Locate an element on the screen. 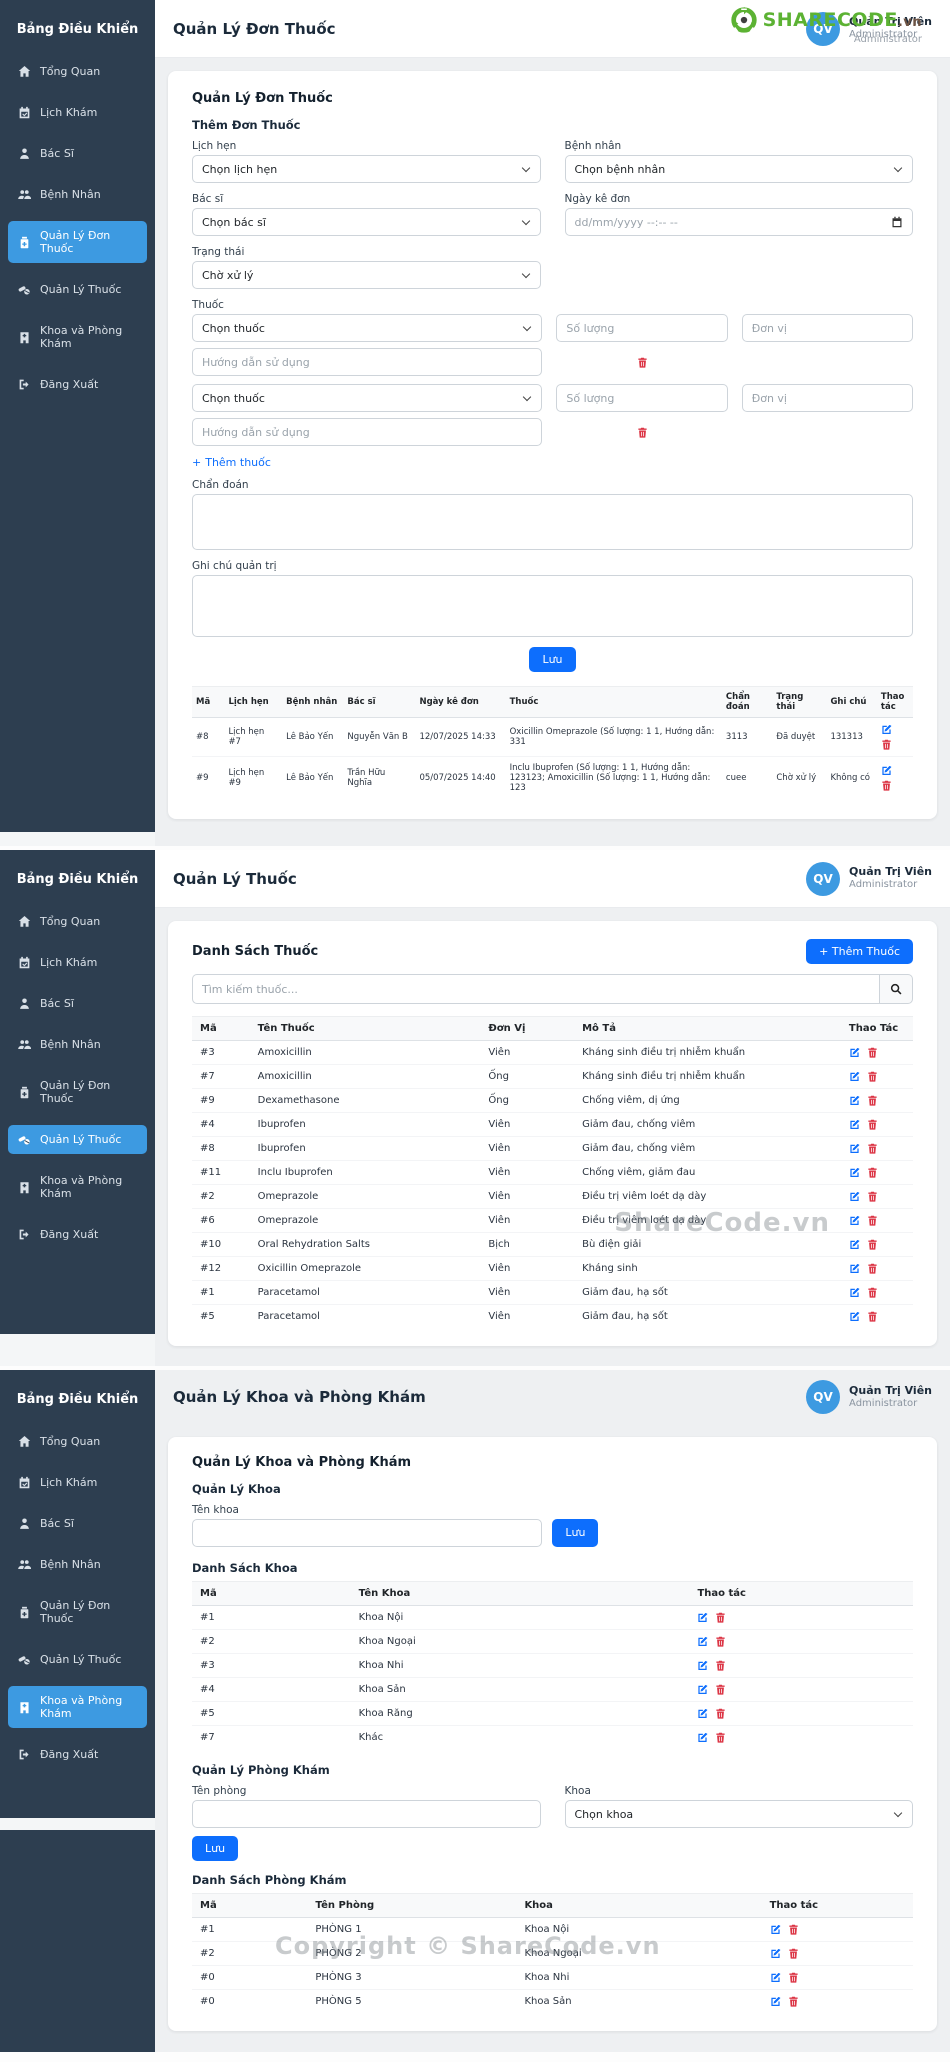 This screenshot has width=950, height=2062. add-medicine-button: + Thêm Thuốc is located at coordinates (859, 952).